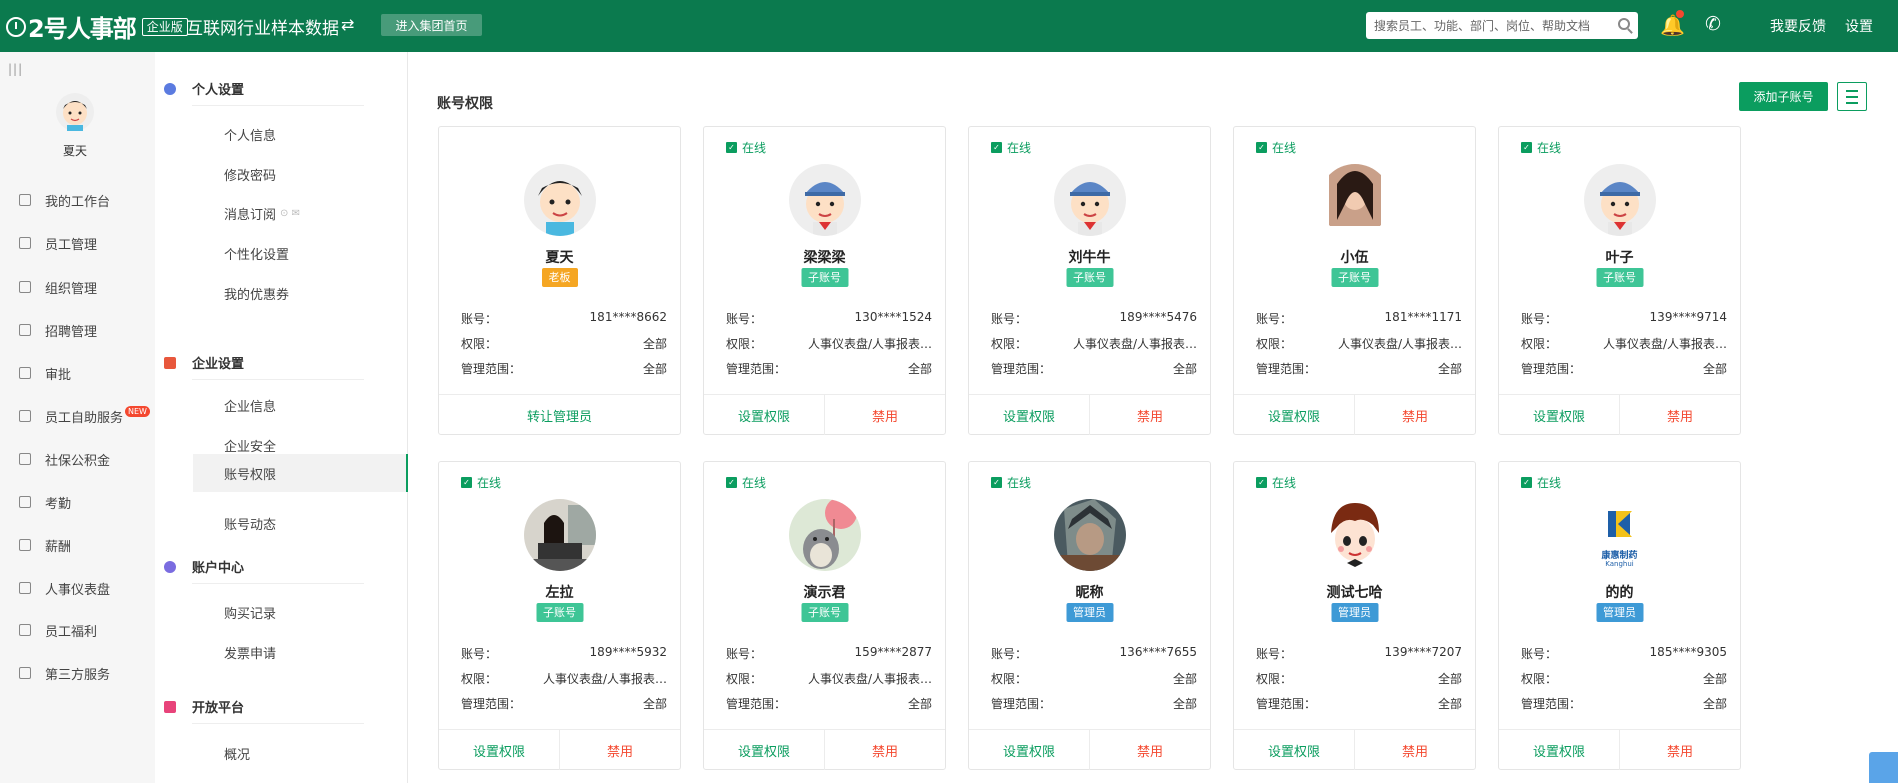 This screenshot has height=783, width=1898. Describe the element at coordinates (559, 258) in the screenshot. I see `account-name: 夏天` at that location.